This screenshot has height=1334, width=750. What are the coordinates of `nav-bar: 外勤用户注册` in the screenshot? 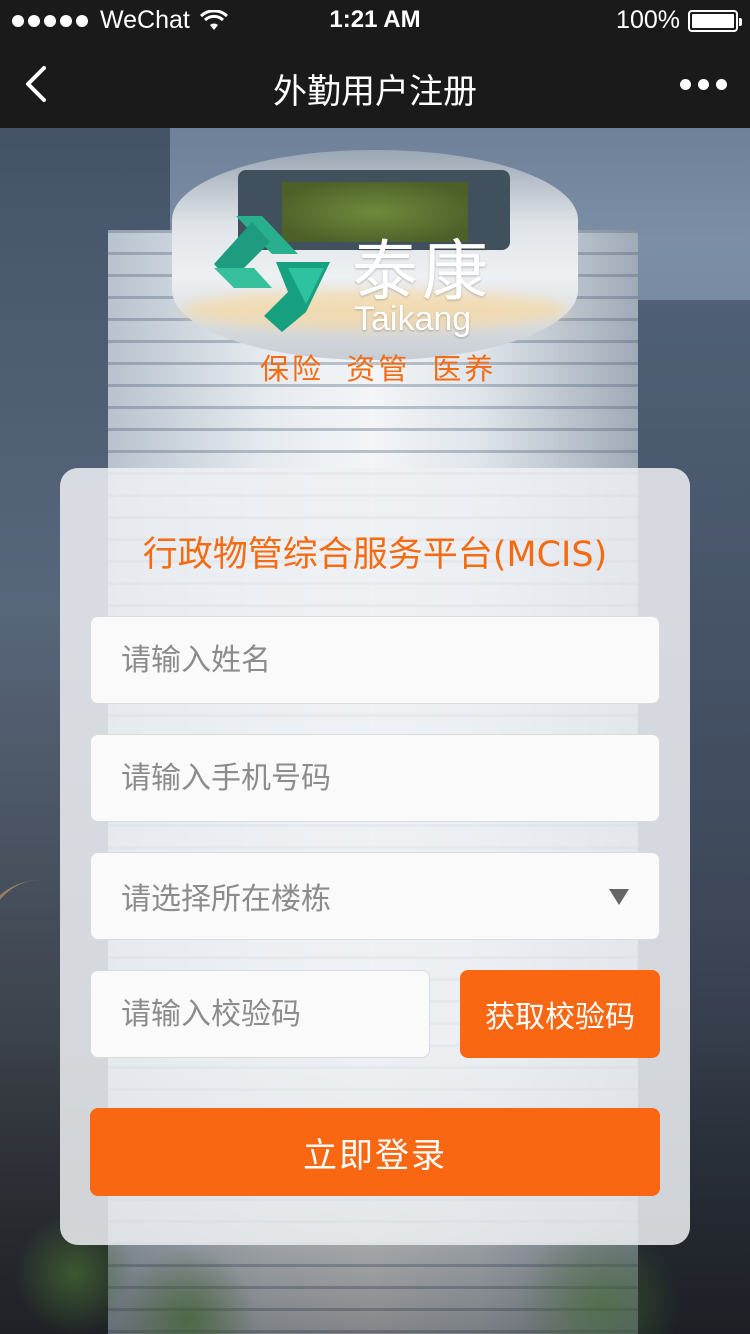 It's located at (375, 84).